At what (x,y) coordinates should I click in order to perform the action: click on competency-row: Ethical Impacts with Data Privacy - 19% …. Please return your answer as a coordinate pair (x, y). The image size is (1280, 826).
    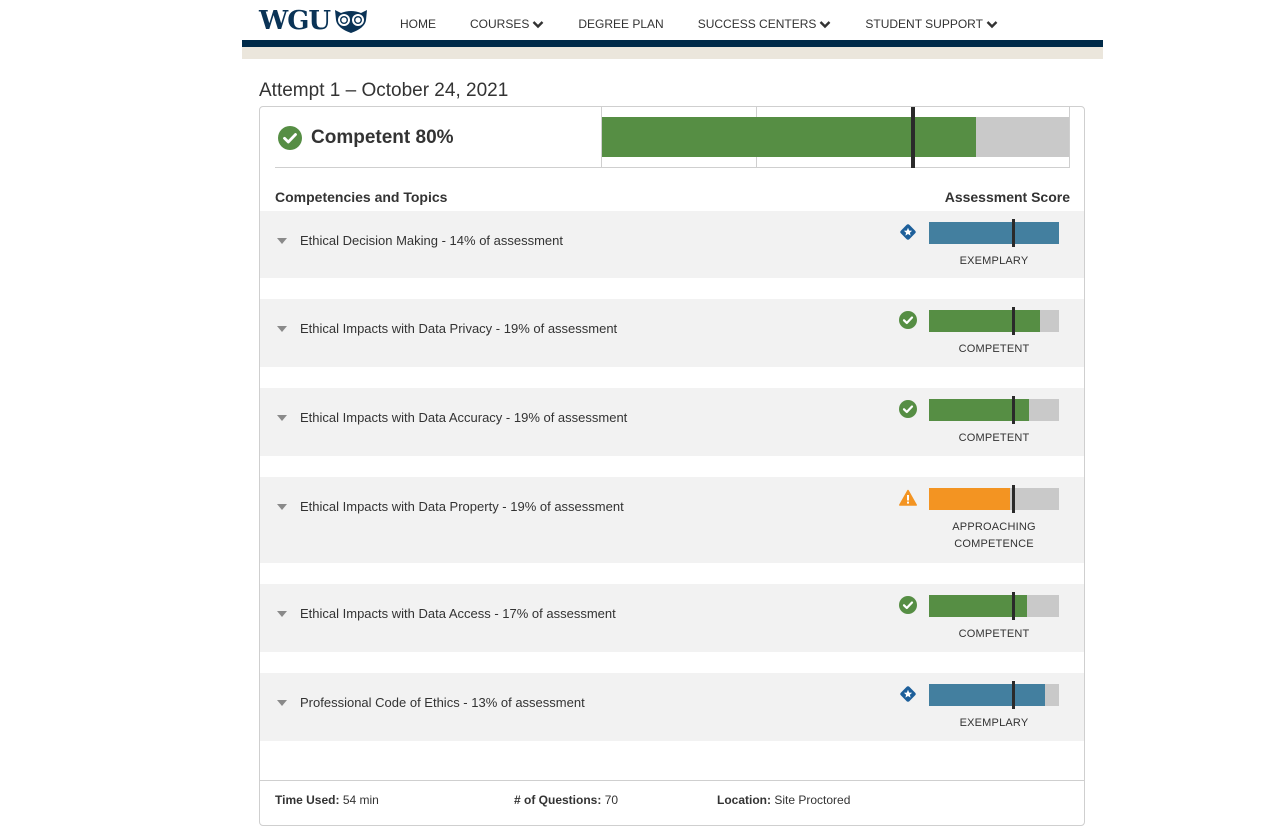
    Looking at the image, I should click on (672, 333).